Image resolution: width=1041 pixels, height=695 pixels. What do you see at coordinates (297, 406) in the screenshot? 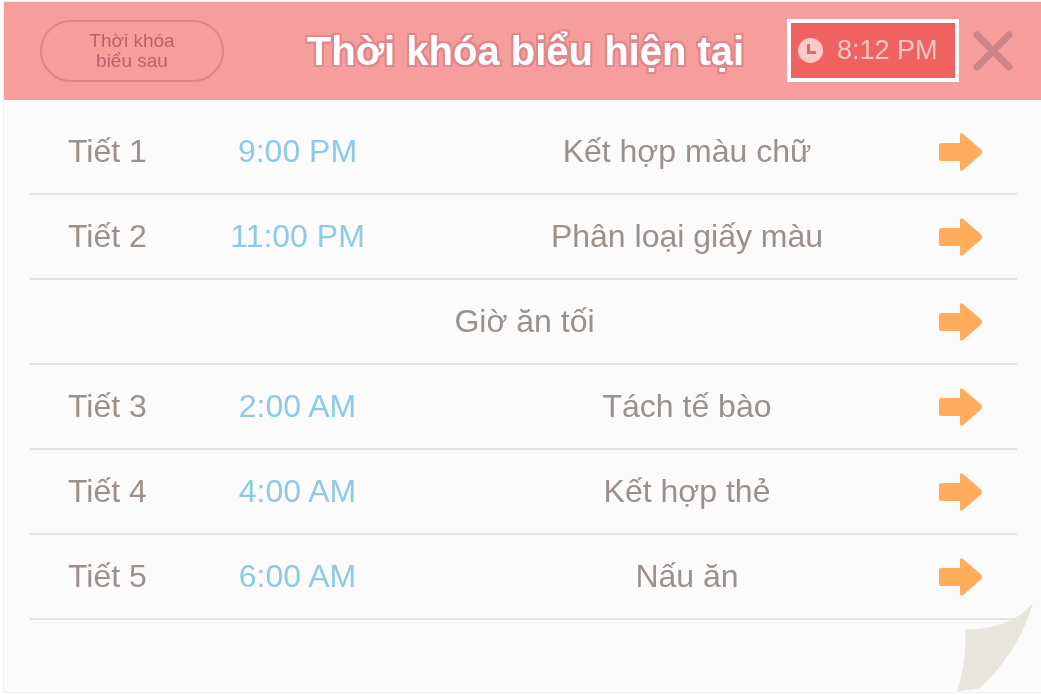
I see `time-label: 2:00 AM` at bounding box center [297, 406].